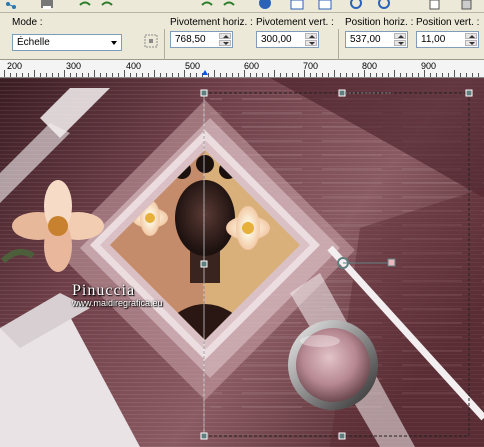  What do you see at coordinates (205, 72) in the screenshot?
I see `ruler-position-marker` at bounding box center [205, 72].